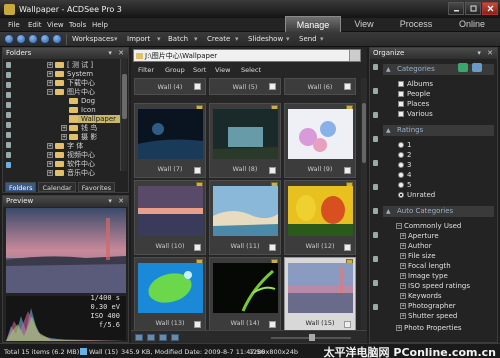 The height and width of the screenshot is (358, 500). Describe the element at coordinates (82, 110) in the screenshot. I see `tree-item: Icon` at that location.